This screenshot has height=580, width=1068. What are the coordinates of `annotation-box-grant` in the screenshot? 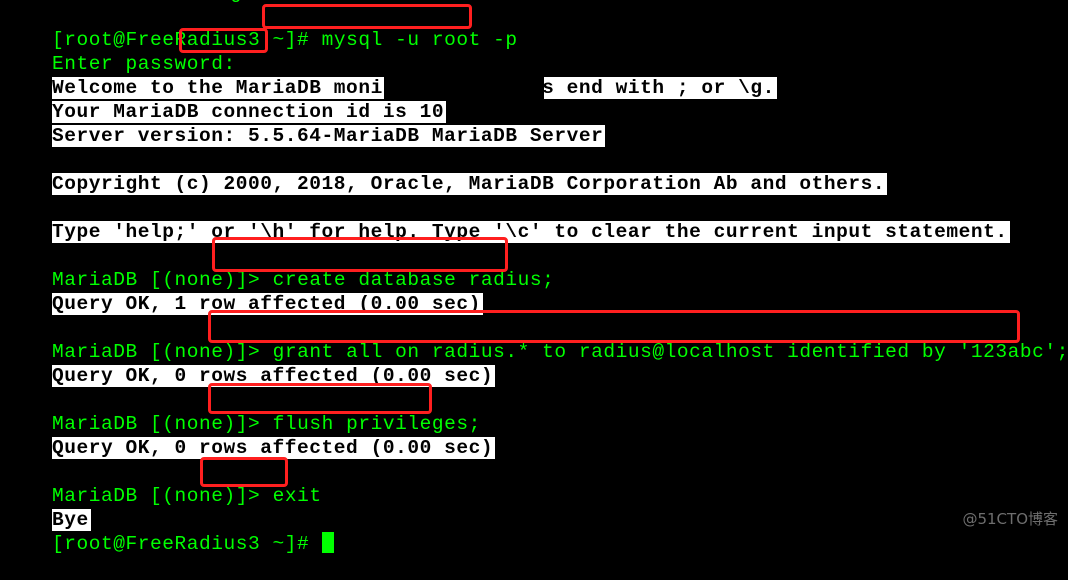 It's located at (614, 326).